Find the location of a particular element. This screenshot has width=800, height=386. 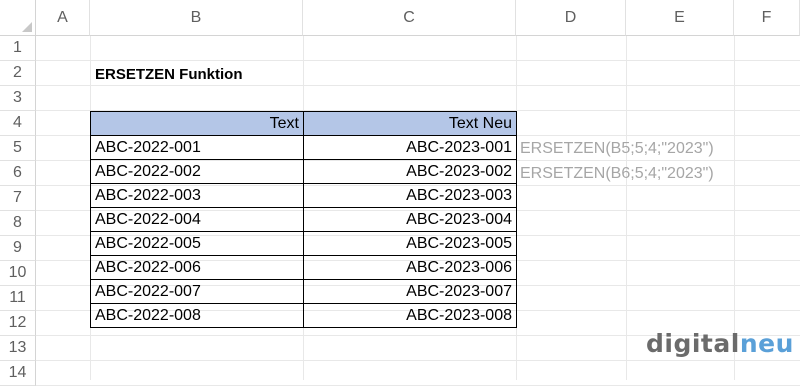

logo-part-neu: neu is located at coordinates (766, 343).